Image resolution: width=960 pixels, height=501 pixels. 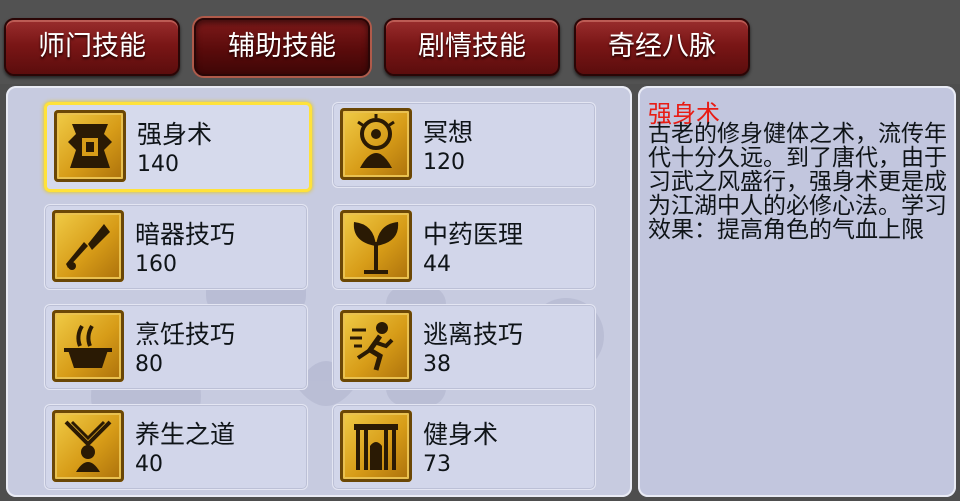 What do you see at coordinates (149, 464) in the screenshot?
I see `skill-level: 40` at bounding box center [149, 464].